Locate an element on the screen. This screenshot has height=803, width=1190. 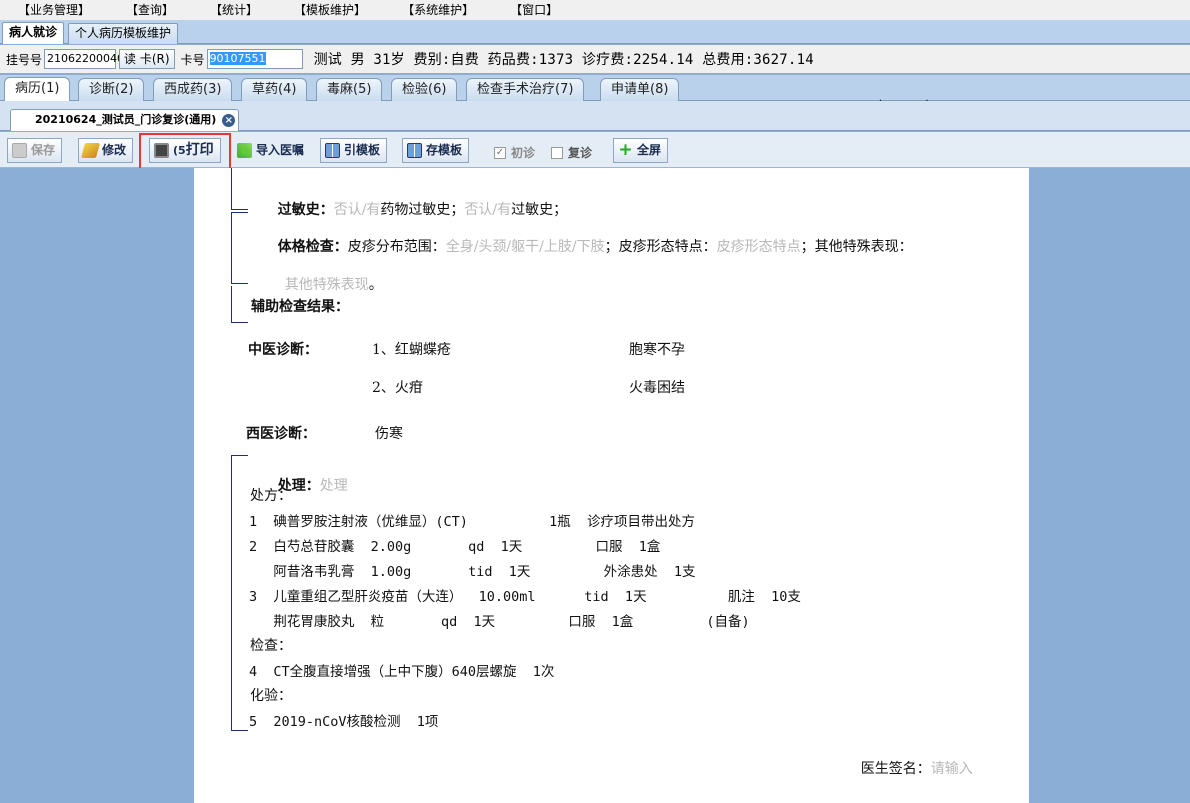
menu-template-maintenance: 【模板维护】 is located at coordinates (330, 10).